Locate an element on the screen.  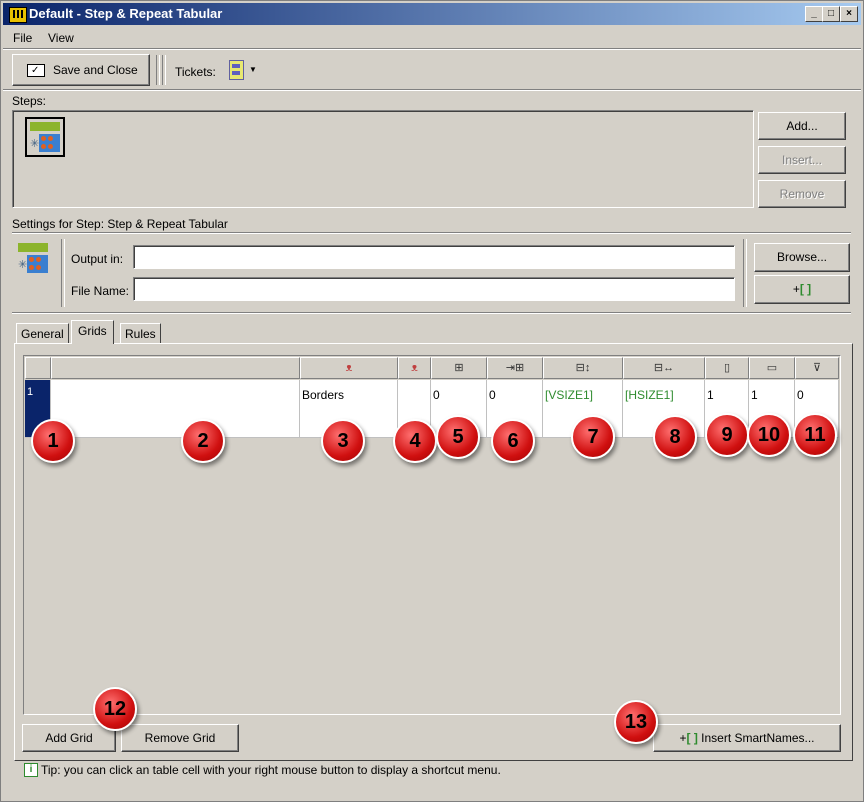
menu-view: View is located at coordinates (61, 38).